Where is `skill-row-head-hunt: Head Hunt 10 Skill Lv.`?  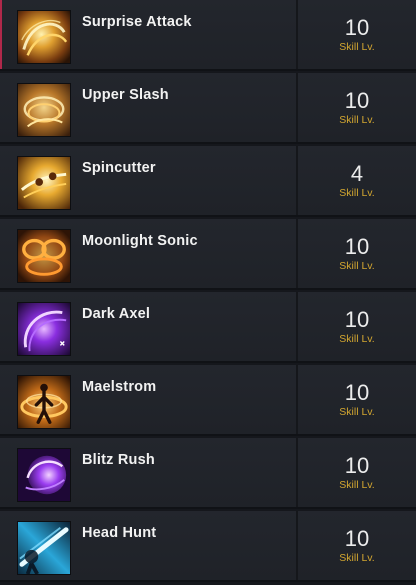
skill-row-head-hunt: Head Hunt 10 Skill Lv. is located at coordinates (208, 546).